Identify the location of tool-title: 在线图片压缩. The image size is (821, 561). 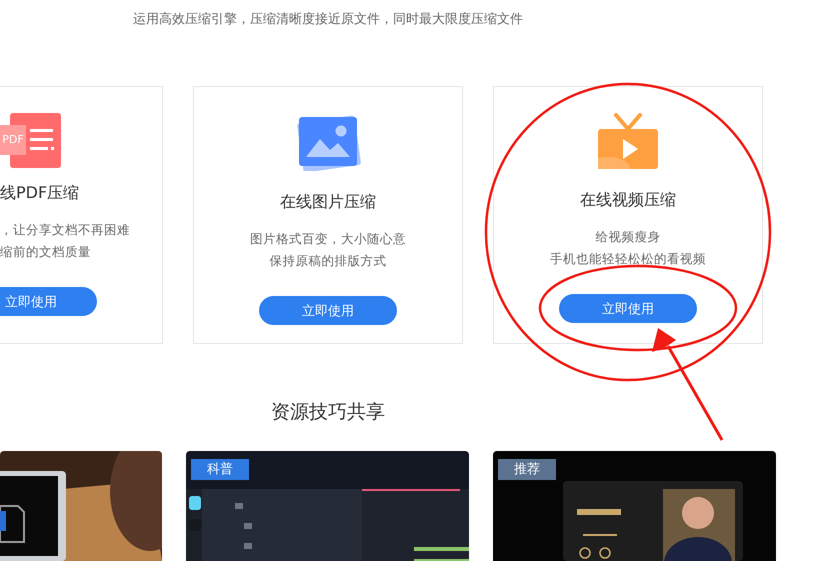
(328, 202).